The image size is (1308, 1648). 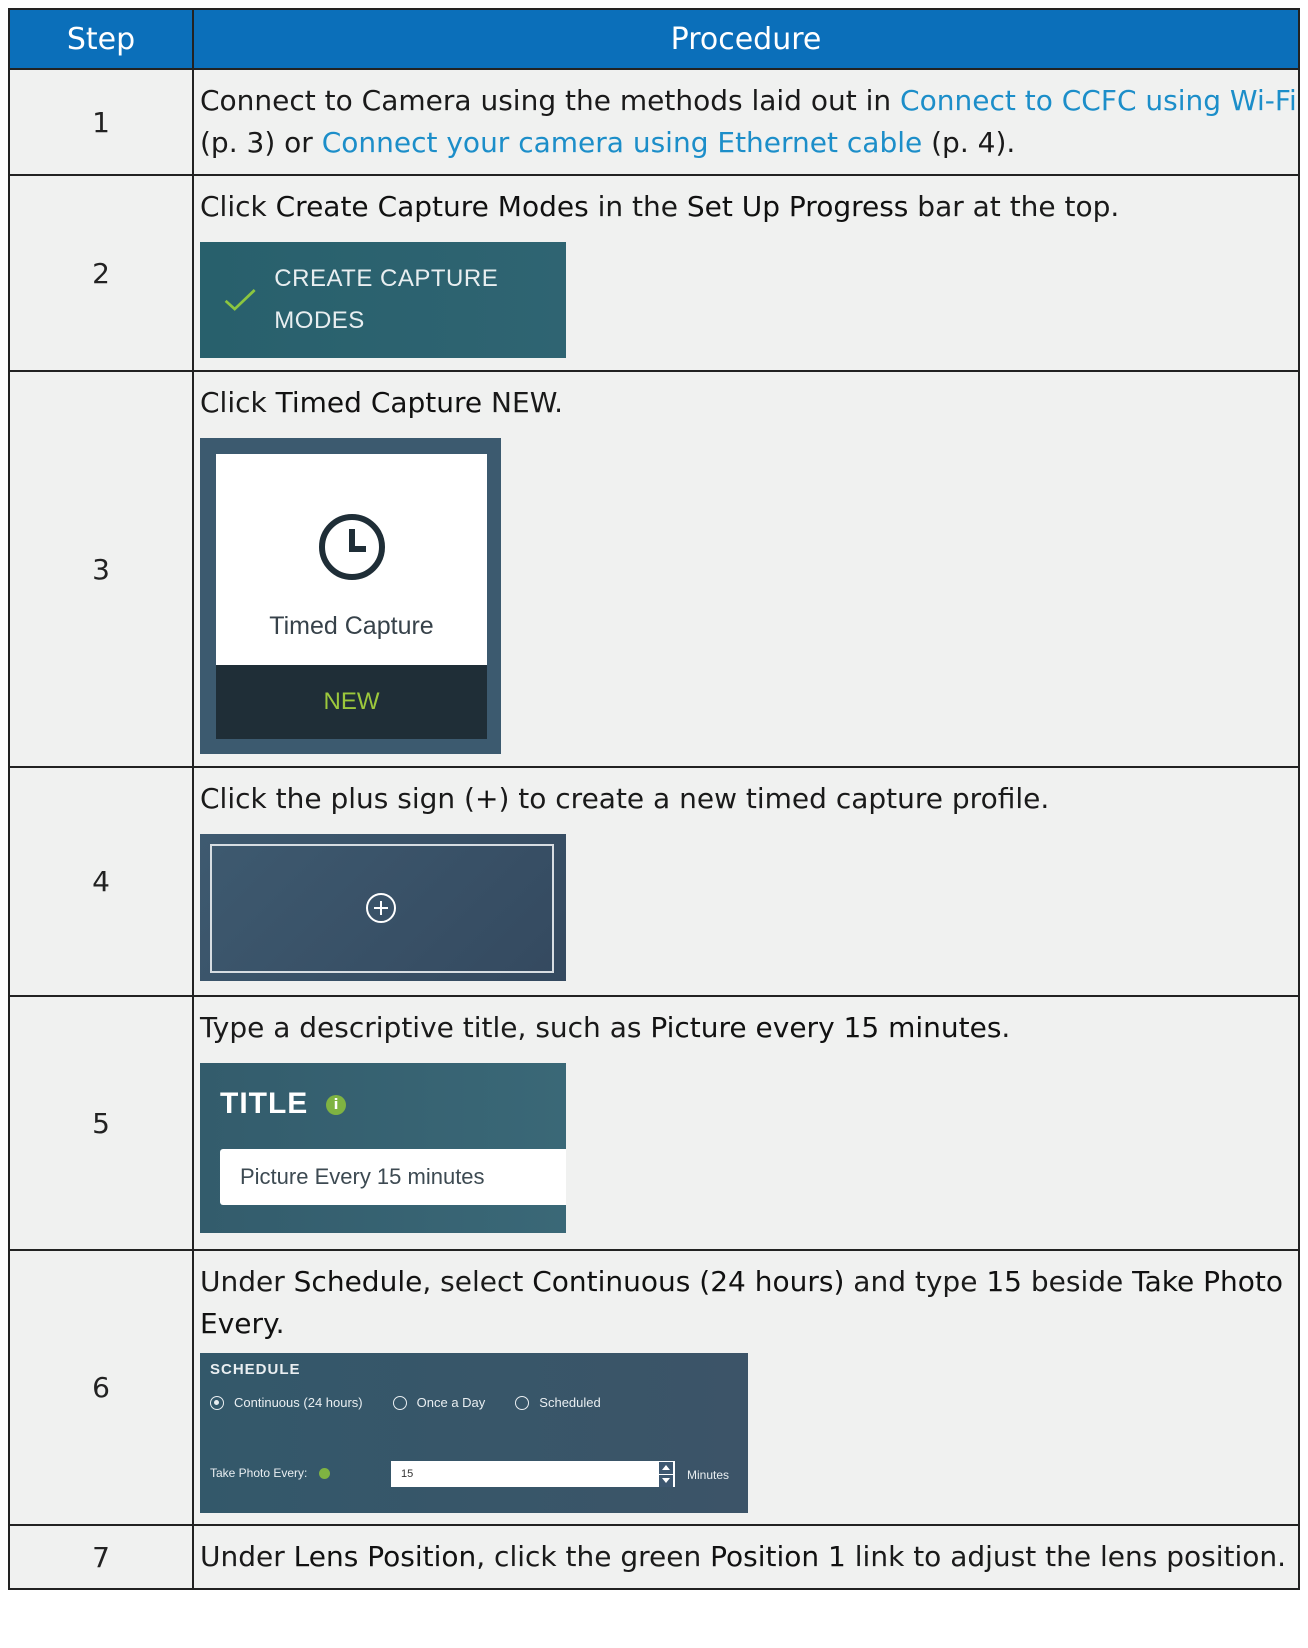 I want to click on create-capture-modes-screenshot: CREATE CAPTURE MODES, so click(x=383, y=300).